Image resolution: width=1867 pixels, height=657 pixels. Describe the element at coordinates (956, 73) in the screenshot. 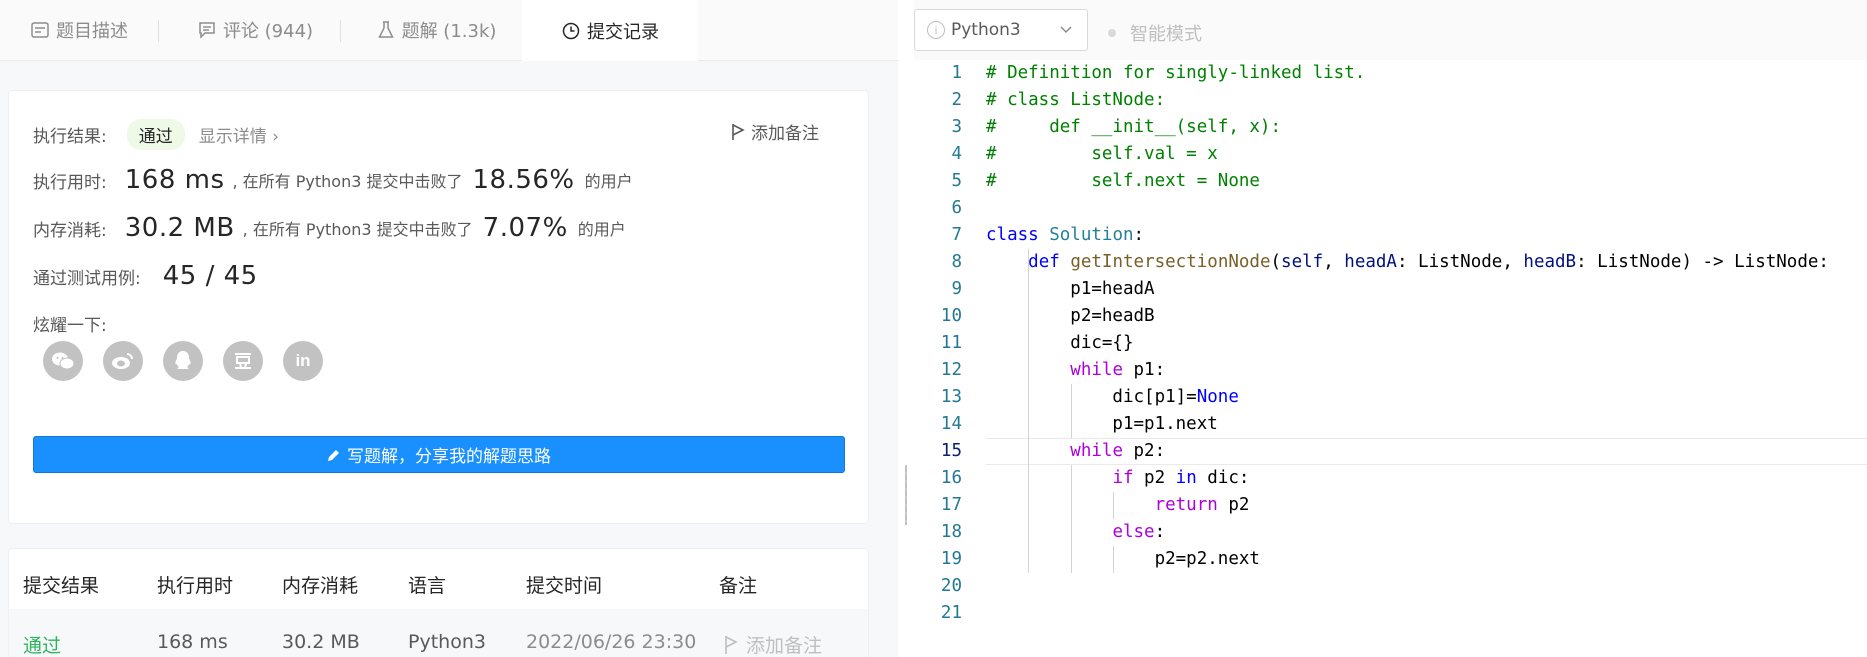

I see `line-number: 1` at that location.